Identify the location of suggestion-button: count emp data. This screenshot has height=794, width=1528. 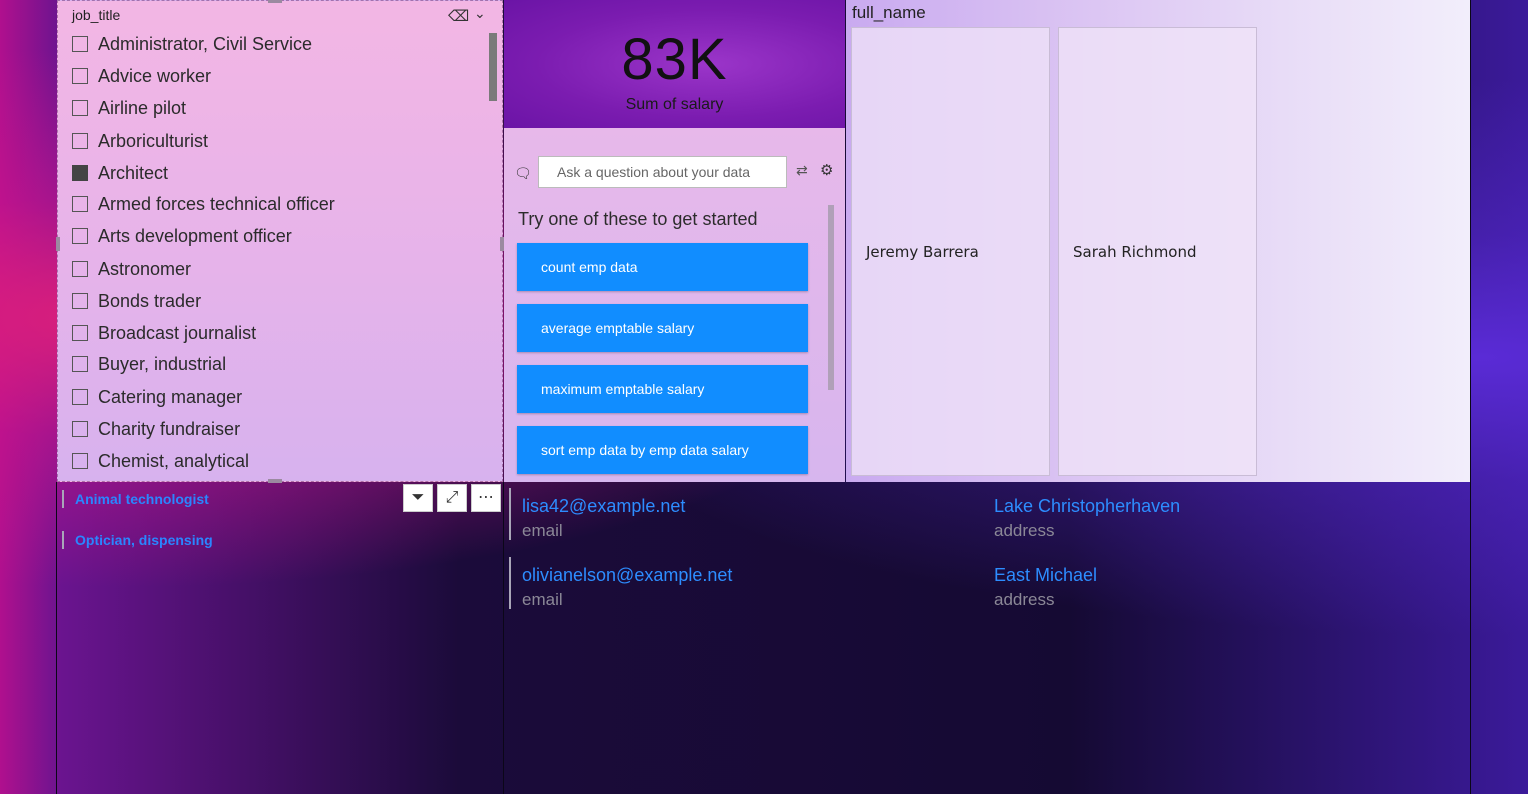
(662, 267).